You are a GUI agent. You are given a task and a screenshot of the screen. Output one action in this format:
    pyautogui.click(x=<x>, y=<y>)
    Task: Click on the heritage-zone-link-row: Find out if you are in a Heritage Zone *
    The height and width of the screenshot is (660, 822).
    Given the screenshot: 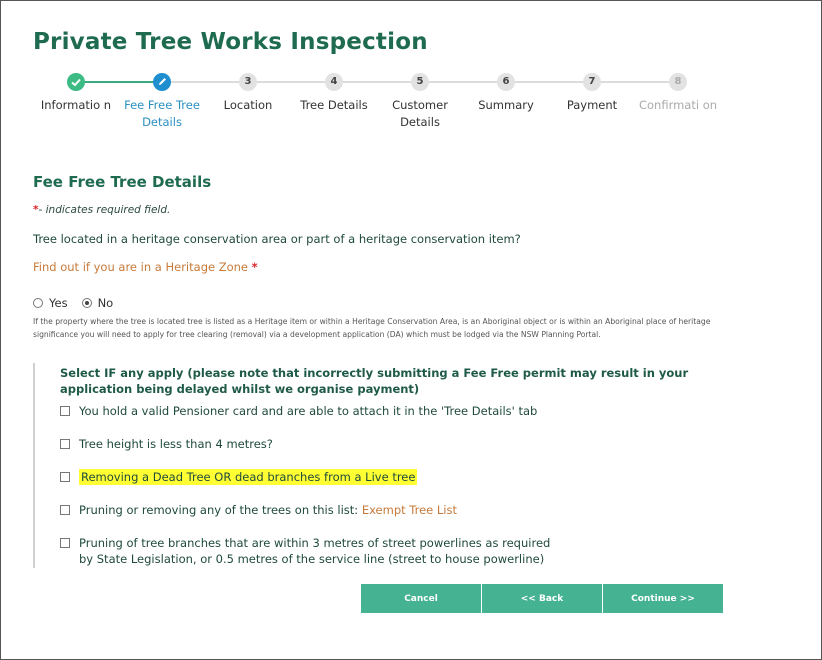 What is the action you would take?
    pyautogui.click(x=145, y=267)
    